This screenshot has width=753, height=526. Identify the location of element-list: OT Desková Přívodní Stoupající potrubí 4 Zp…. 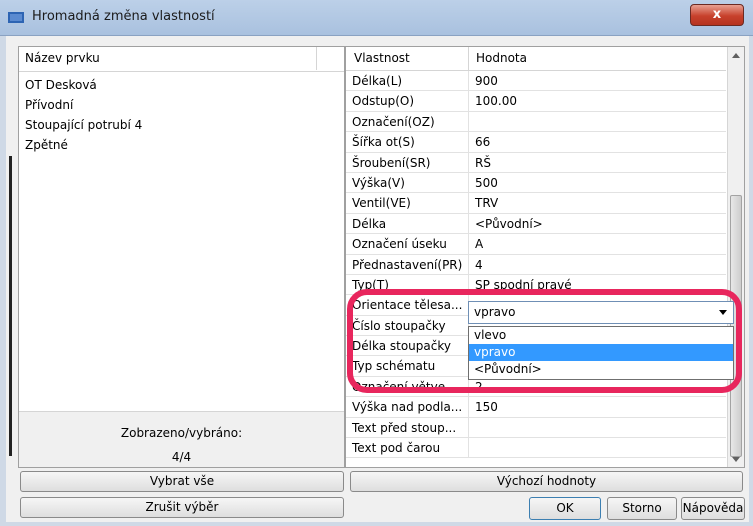
(181, 113).